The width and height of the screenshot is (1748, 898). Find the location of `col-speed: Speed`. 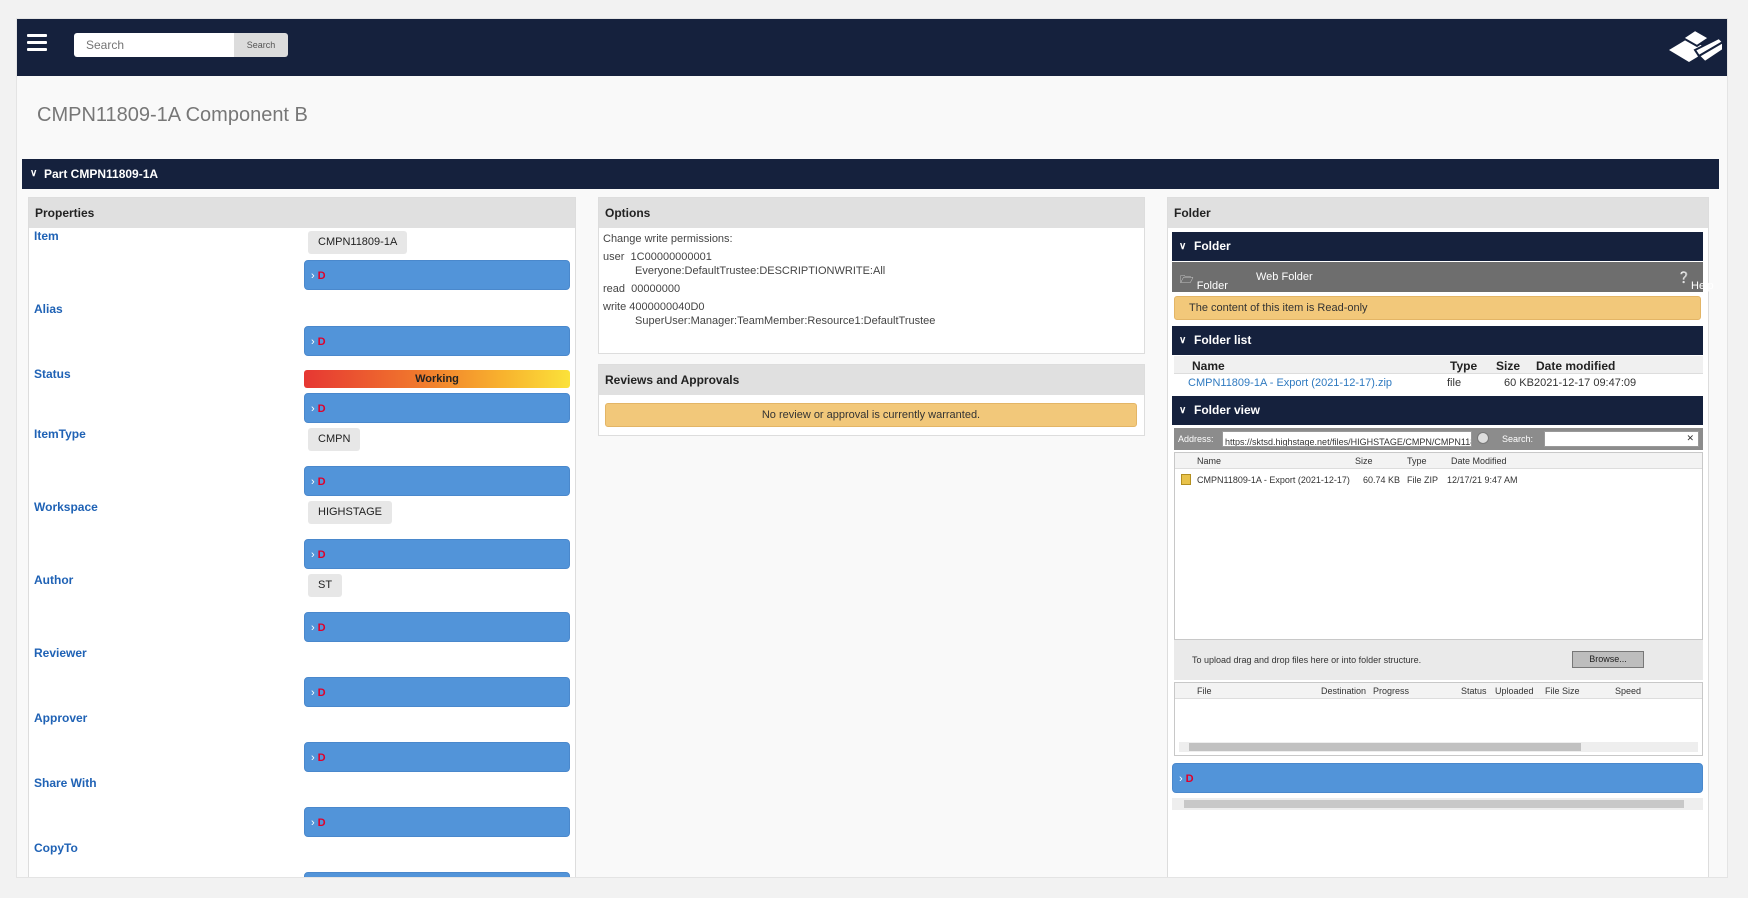

col-speed: Speed is located at coordinates (1628, 691).